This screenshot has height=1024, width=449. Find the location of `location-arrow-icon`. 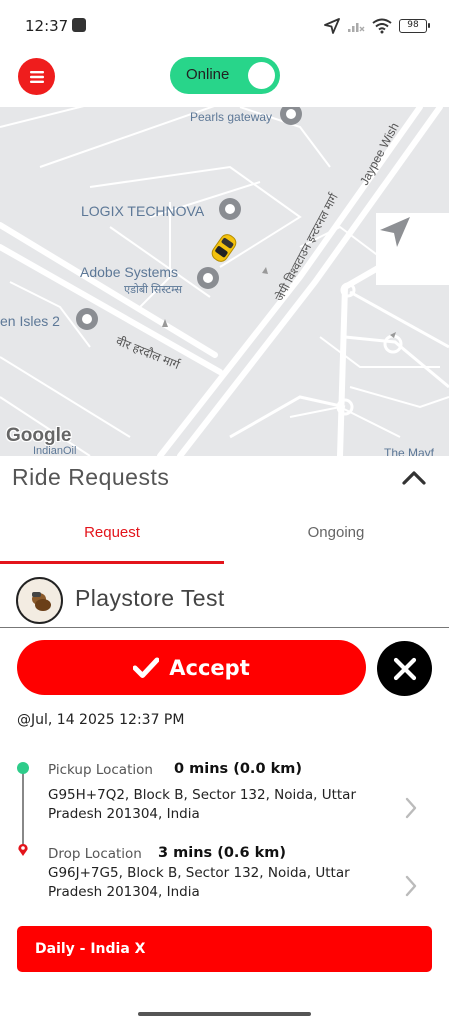

location-arrow-icon is located at coordinates (332, 26).